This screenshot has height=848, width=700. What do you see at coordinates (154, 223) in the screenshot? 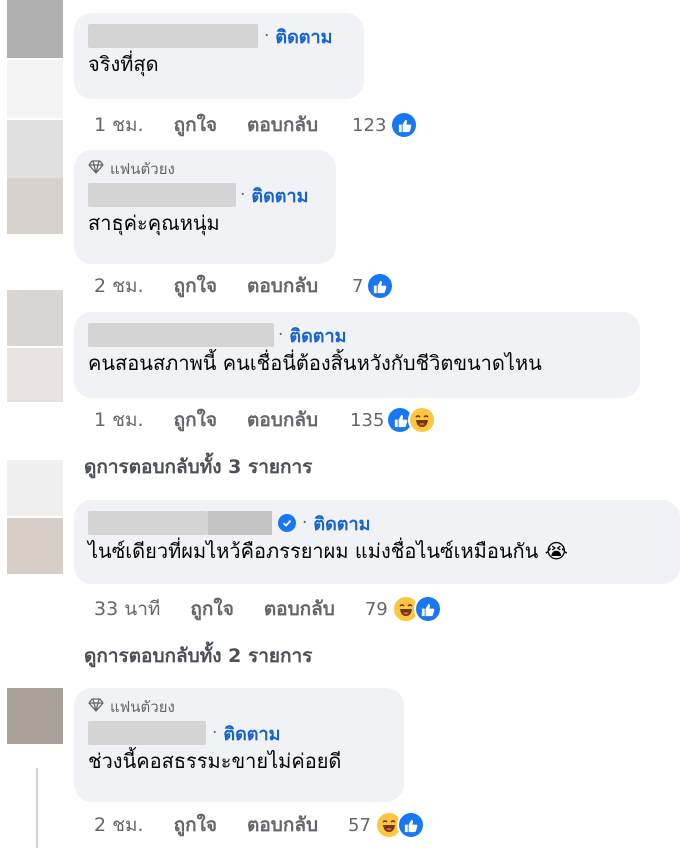
I see `comment-text: สาธุค่ะคุณหนุ่ม` at bounding box center [154, 223].